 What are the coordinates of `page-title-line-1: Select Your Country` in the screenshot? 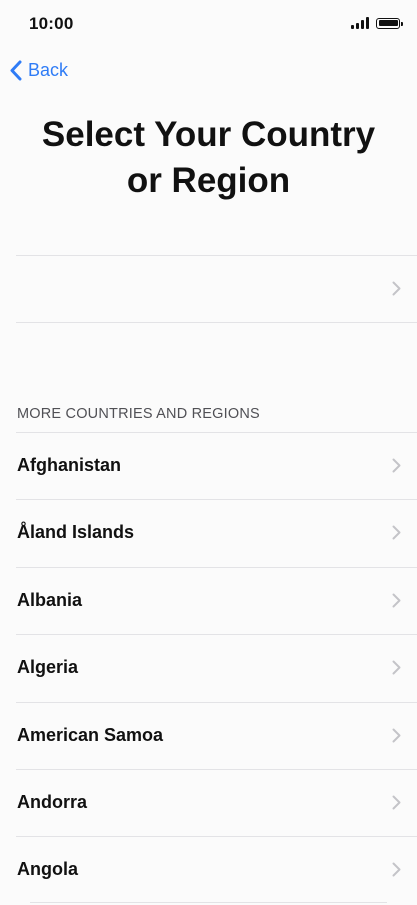 It's located at (208, 134).